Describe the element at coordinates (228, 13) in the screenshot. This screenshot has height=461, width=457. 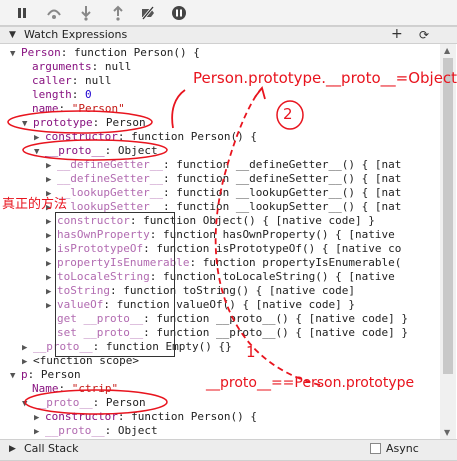
I see `debugger-toolbar` at that location.